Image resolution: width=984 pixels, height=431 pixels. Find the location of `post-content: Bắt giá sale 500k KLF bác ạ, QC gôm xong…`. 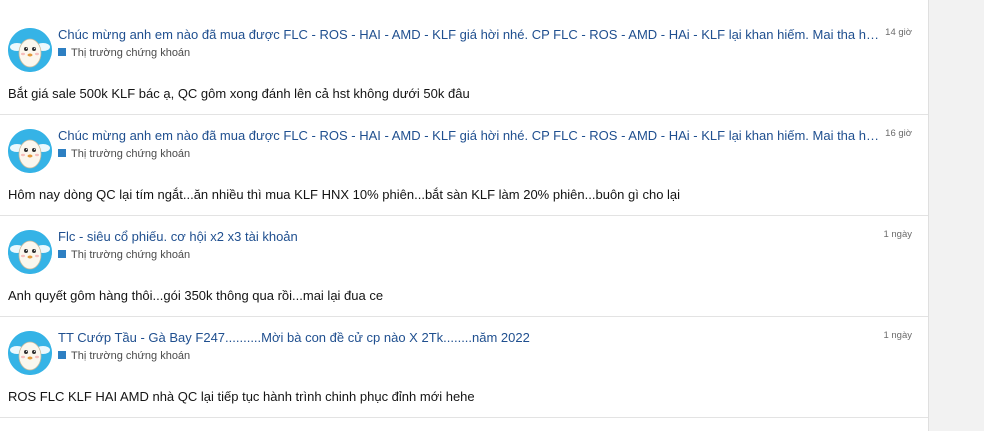

post-content: Bắt giá sale 500k KLF bác ạ, QC gôm xong… is located at coordinates (239, 93).